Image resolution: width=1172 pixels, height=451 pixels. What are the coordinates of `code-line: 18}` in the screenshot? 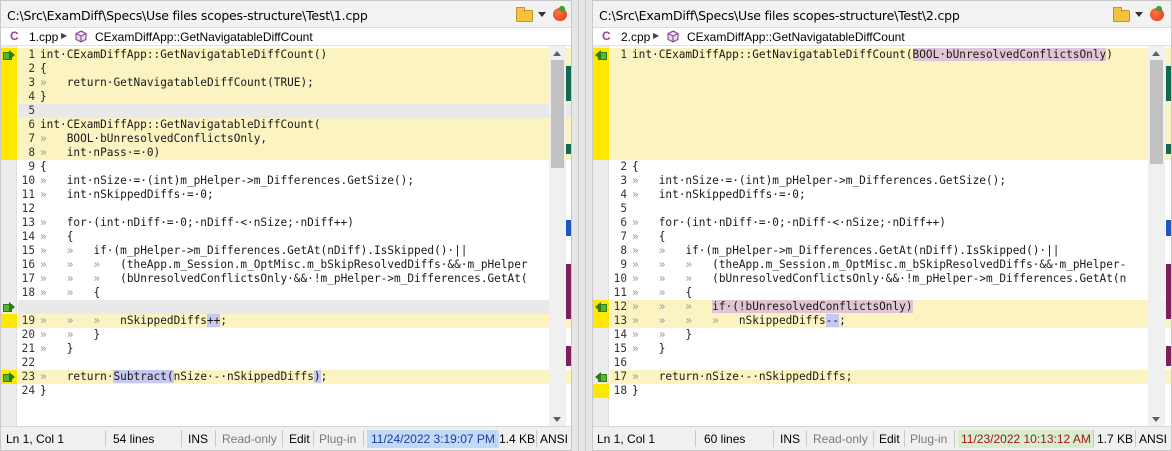 It's located at (890, 391).